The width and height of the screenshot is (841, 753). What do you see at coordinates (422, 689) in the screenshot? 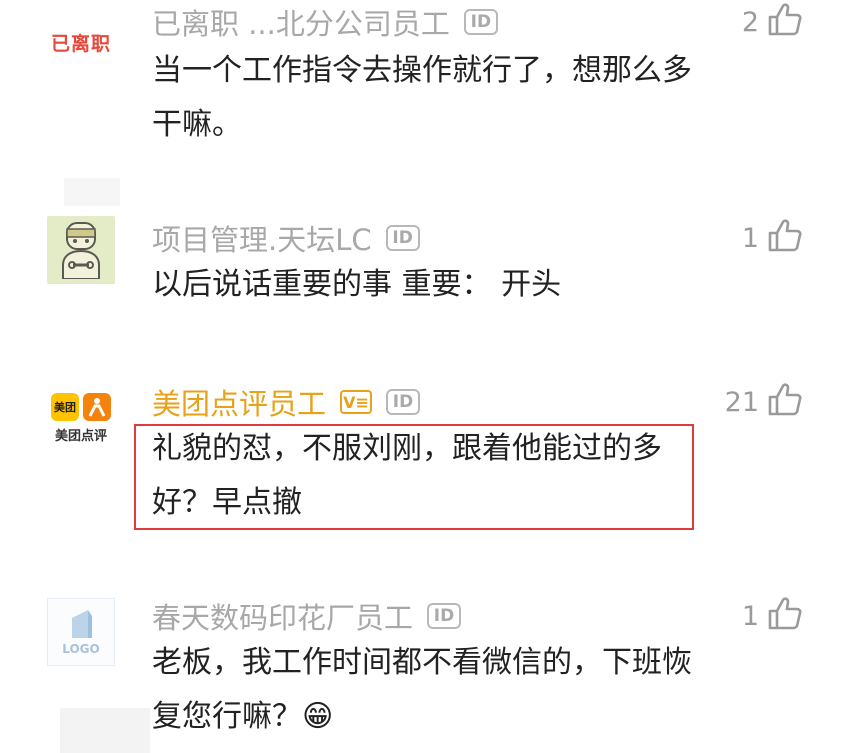
I see `comment-4-text-content: 老板，我工作时间都不看微信的，下班恢复您行嘛？` at bounding box center [422, 689].